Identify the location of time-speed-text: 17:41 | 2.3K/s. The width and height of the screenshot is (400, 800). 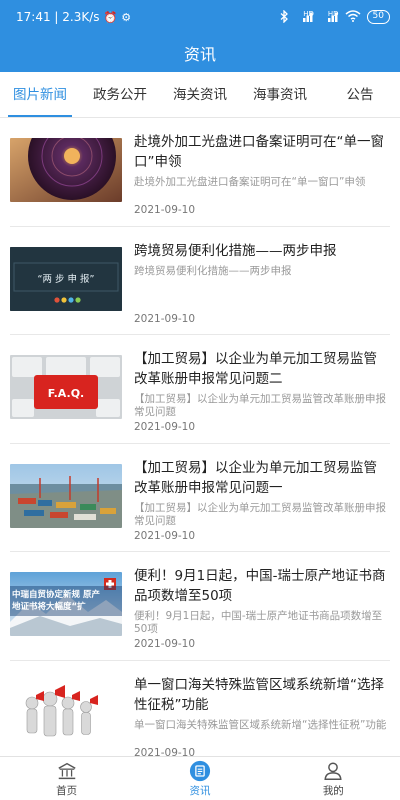
(58, 17).